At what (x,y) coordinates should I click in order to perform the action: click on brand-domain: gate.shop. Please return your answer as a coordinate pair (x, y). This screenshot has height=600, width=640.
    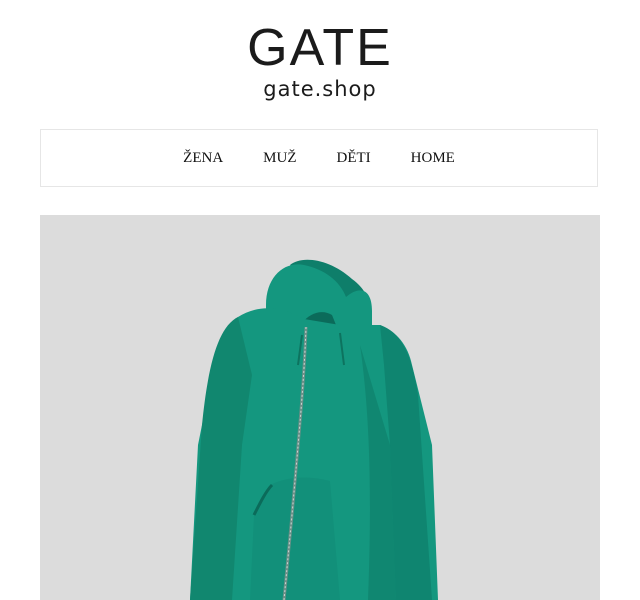
    Looking at the image, I should click on (320, 89).